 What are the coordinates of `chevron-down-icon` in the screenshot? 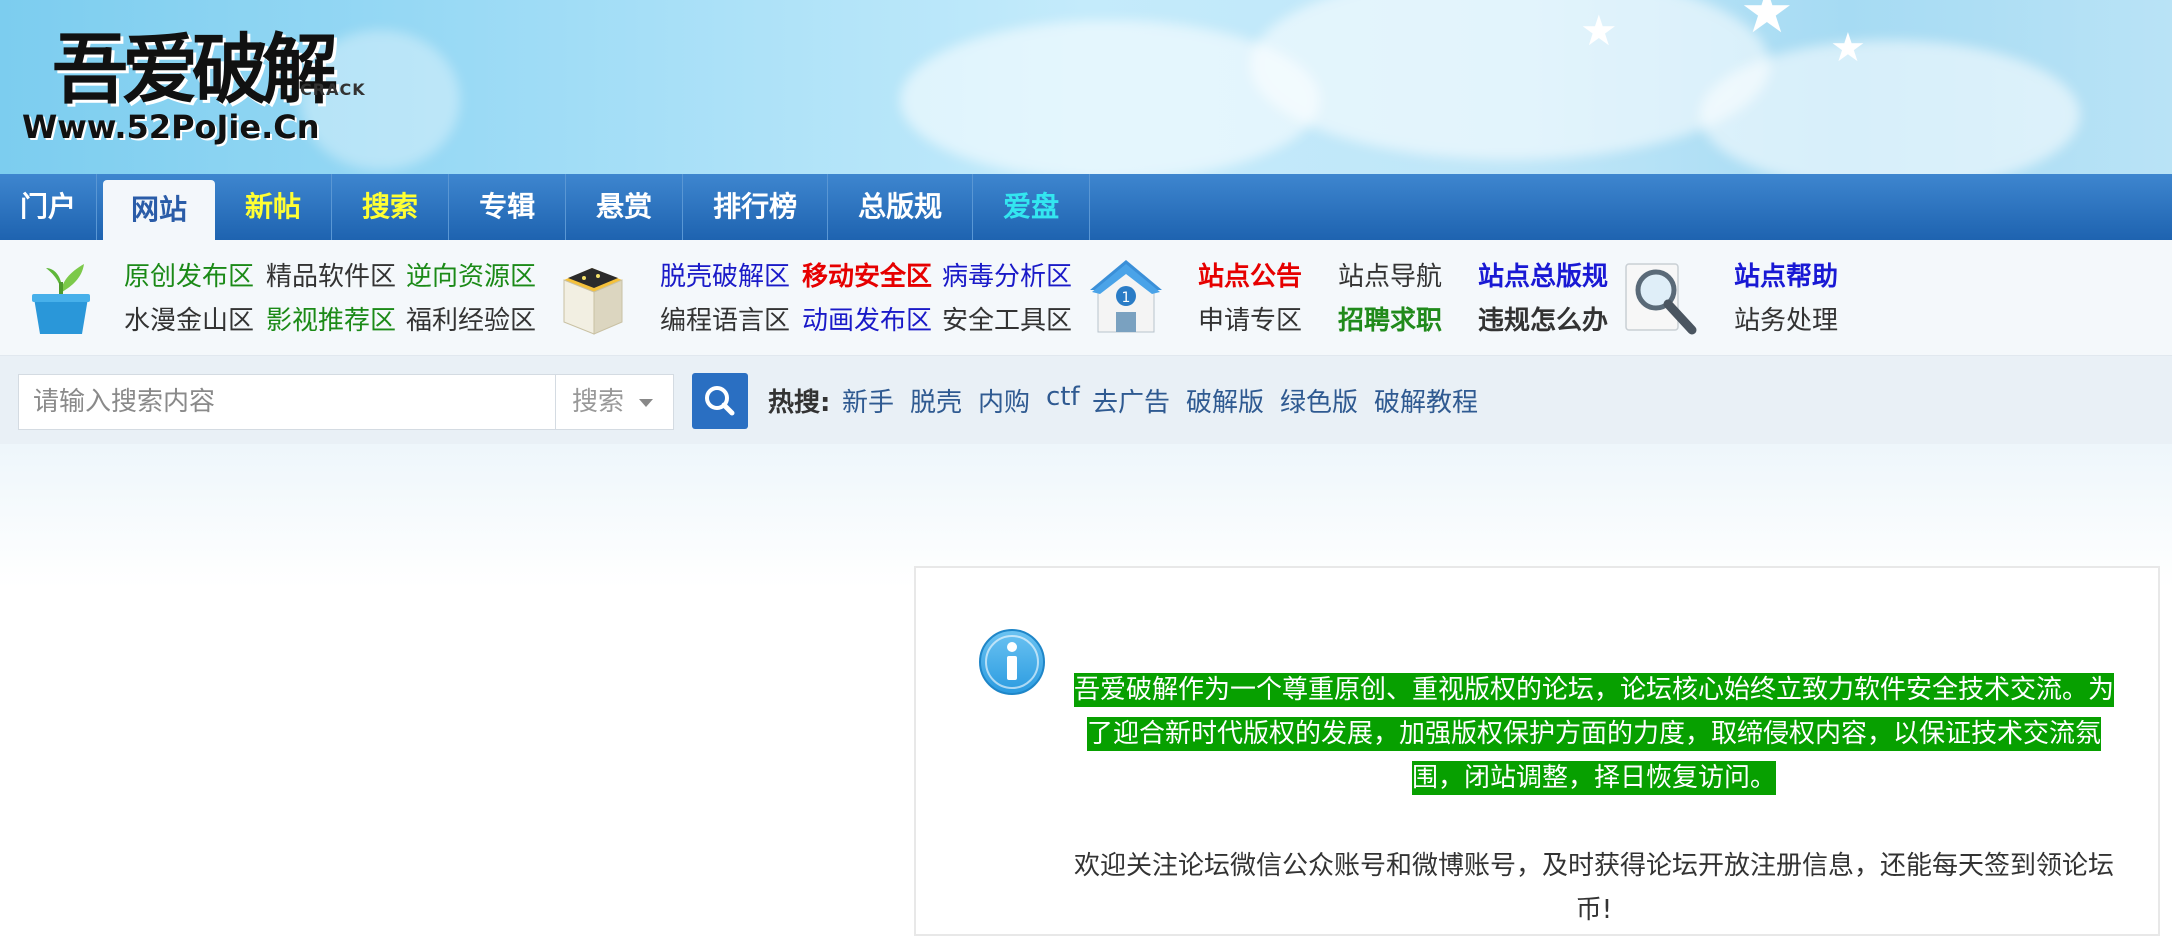 It's located at (646, 403).